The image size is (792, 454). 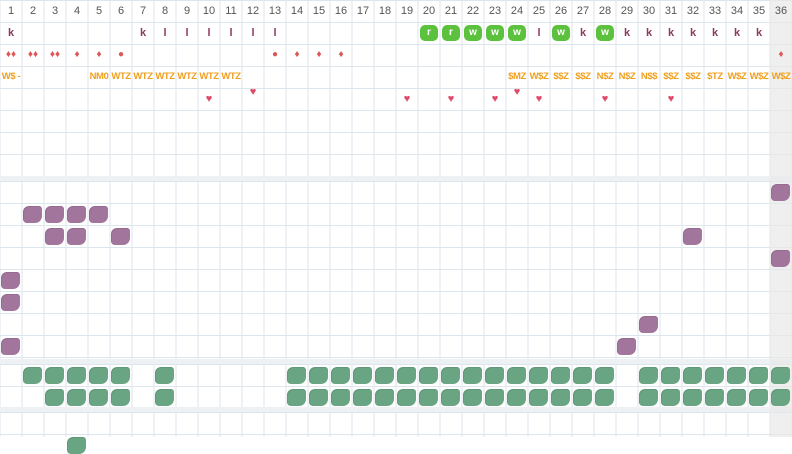 What do you see at coordinates (495, 11) in the screenshot?
I see `day-header: 23` at bounding box center [495, 11].